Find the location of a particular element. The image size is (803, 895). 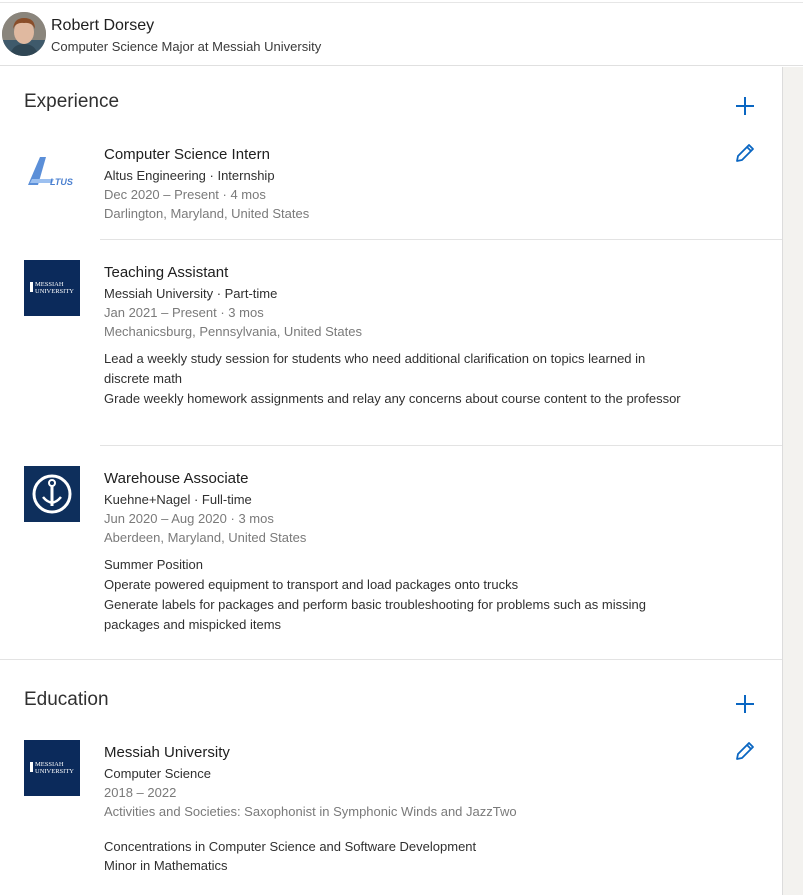

experience-section-title: Experience is located at coordinates (72, 101).